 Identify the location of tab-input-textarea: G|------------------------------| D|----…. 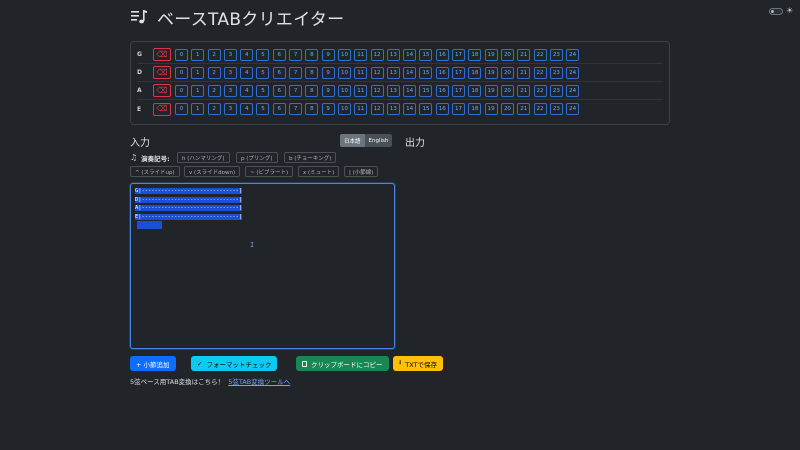
(262, 266).